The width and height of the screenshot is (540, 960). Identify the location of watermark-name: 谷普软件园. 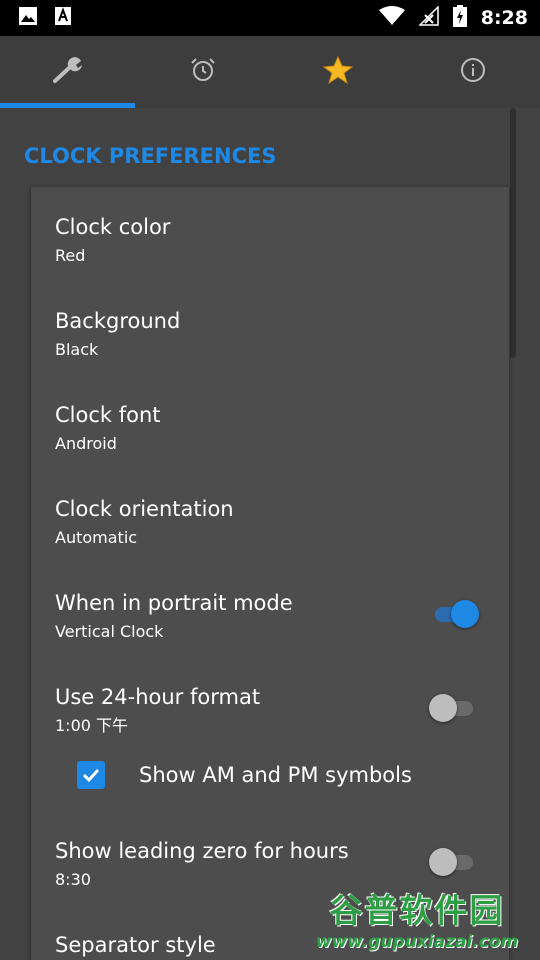
(417, 910).